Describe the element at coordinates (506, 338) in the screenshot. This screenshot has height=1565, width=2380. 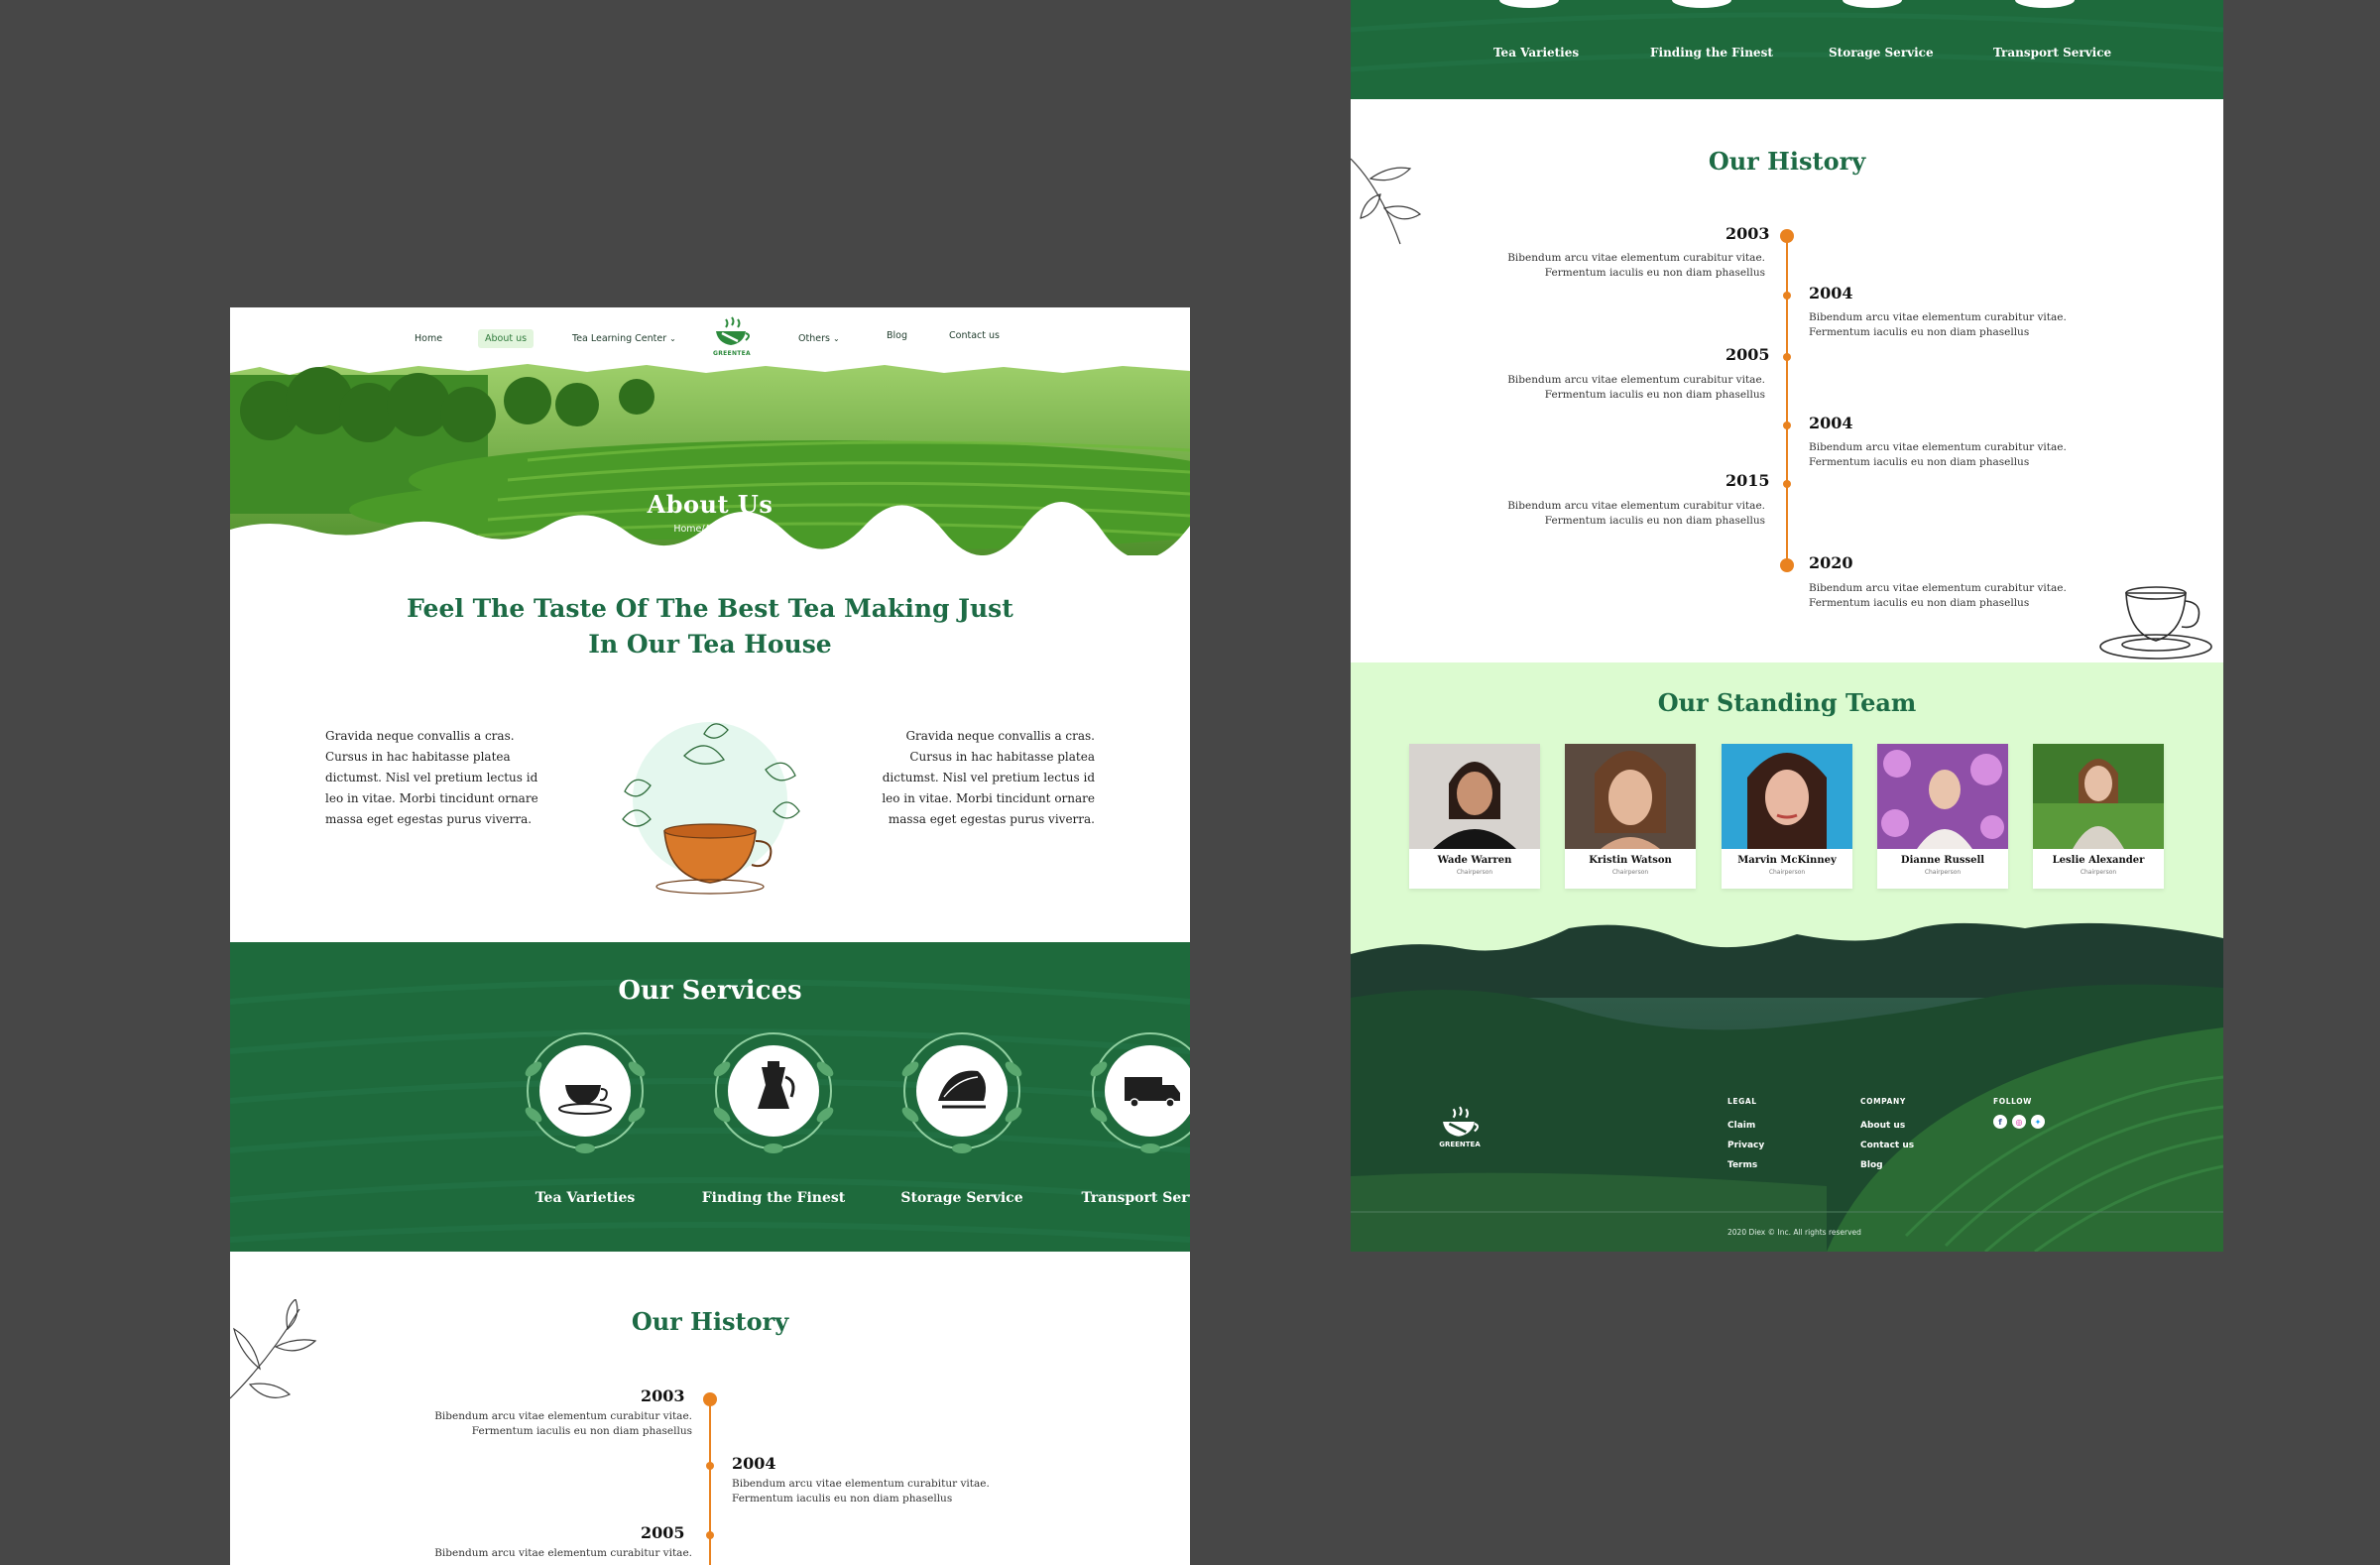
I see `nav-about-link: About us` at that location.